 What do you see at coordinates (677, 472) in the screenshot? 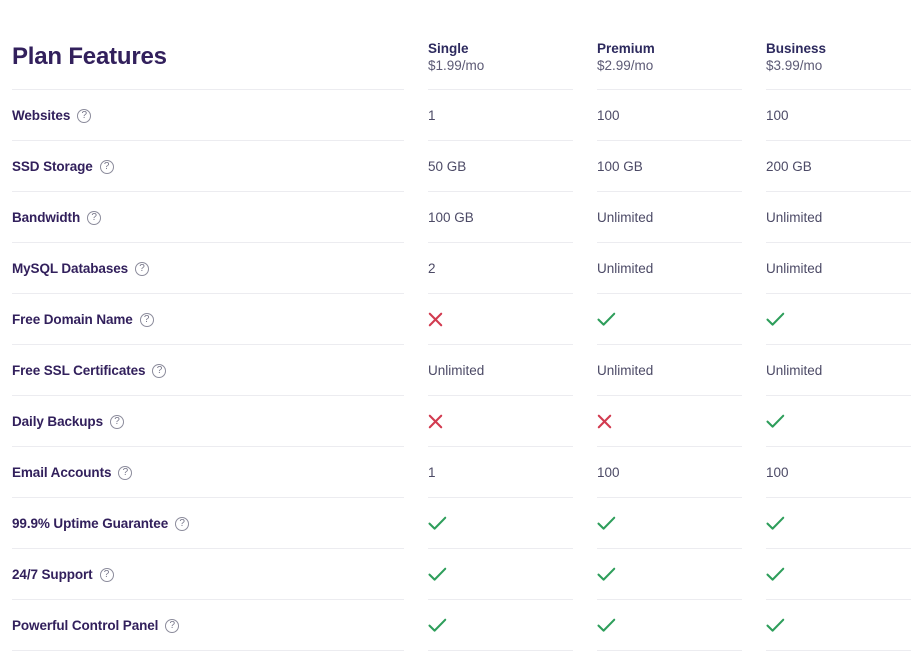
I see `value-cell-premium: 100` at bounding box center [677, 472].